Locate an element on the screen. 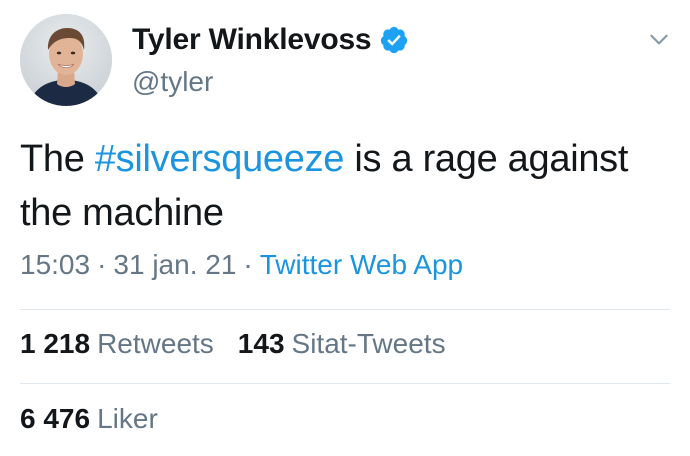 The image size is (690, 456). quote-tweets-count: 143 is located at coordinates (261, 343).